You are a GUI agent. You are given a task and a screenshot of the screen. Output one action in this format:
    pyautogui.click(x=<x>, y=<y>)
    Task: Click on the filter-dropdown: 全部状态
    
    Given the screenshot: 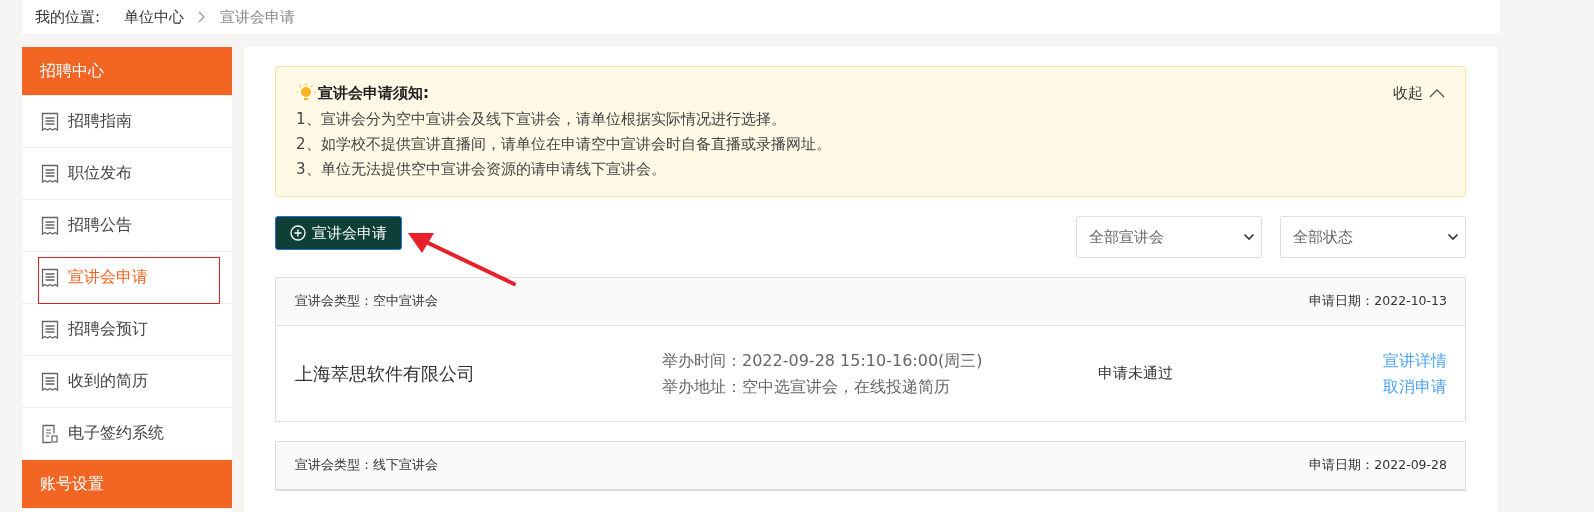 What is the action you would take?
    pyautogui.click(x=1373, y=237)
    